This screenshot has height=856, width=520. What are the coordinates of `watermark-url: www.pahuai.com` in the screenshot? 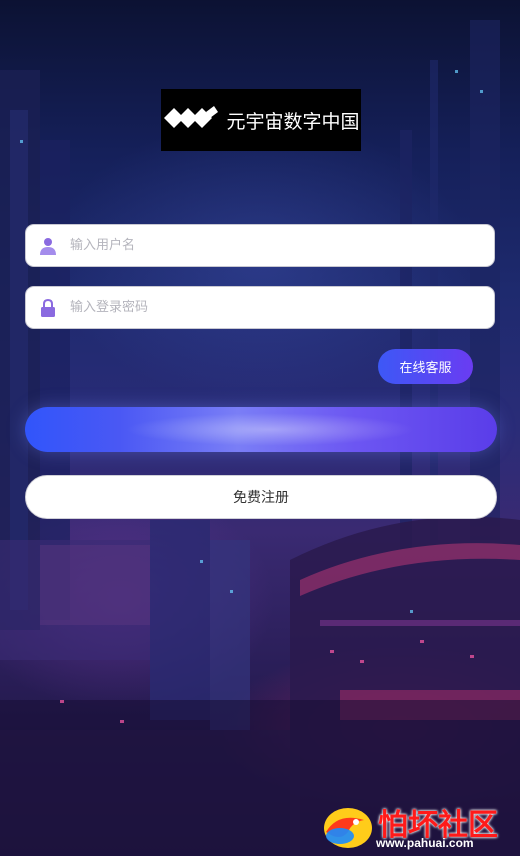 It's located at (425, 843).